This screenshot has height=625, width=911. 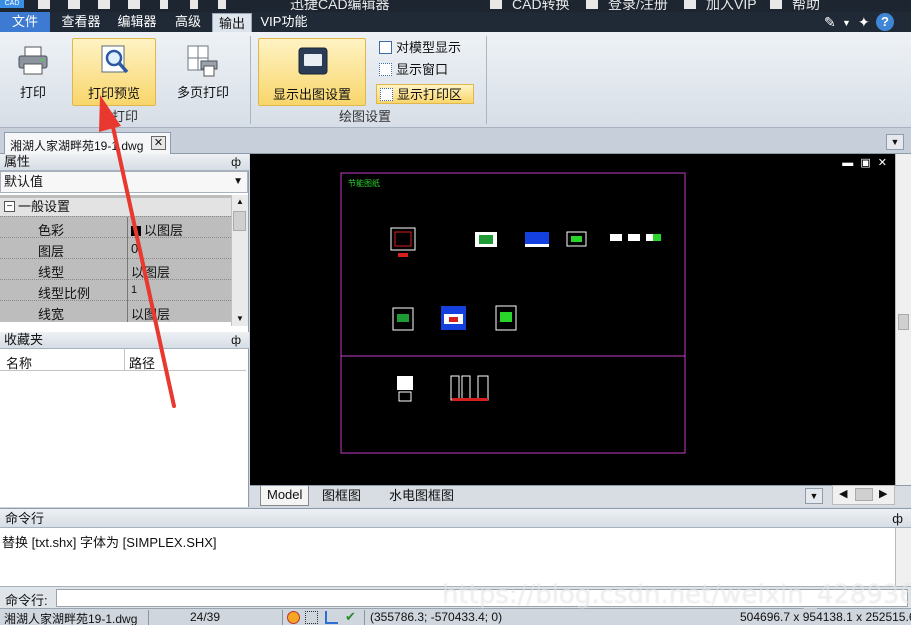 What do you see at coordinates (137, 251) in the screenshot?
I see `annotation-arrow` at bounding box center [137, 251].